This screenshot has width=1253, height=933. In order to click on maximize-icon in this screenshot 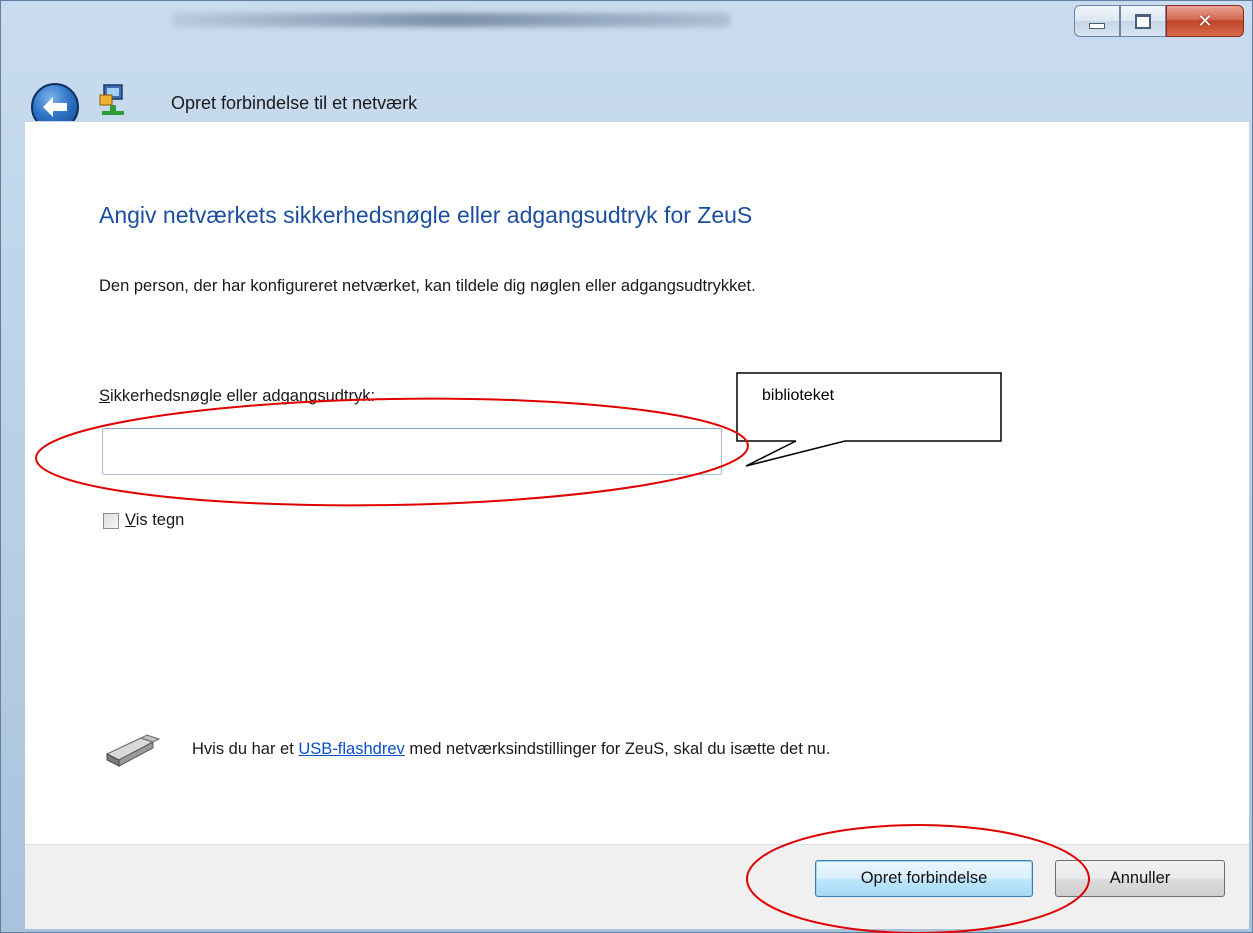, I will do `click(1143, 21)`.